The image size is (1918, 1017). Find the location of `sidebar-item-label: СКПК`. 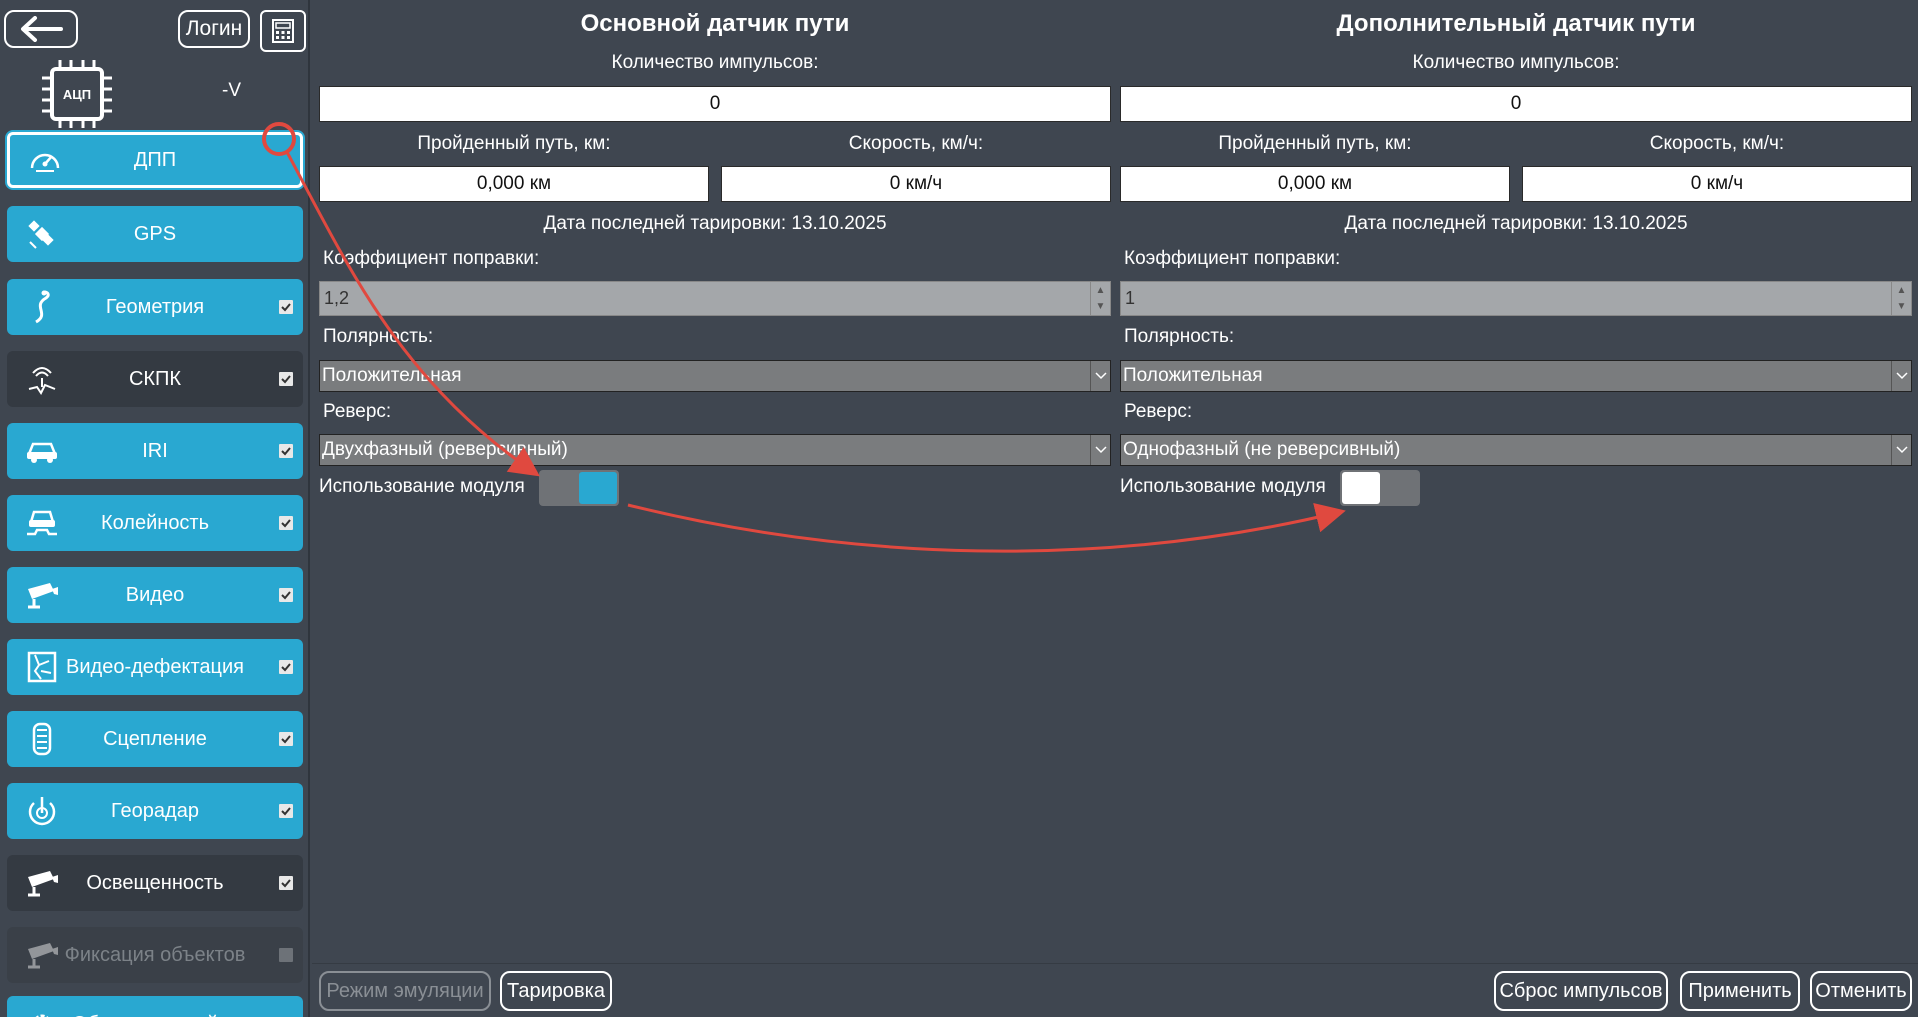

sidebar-item-label: СКПК is located at coordinates (155, 378).